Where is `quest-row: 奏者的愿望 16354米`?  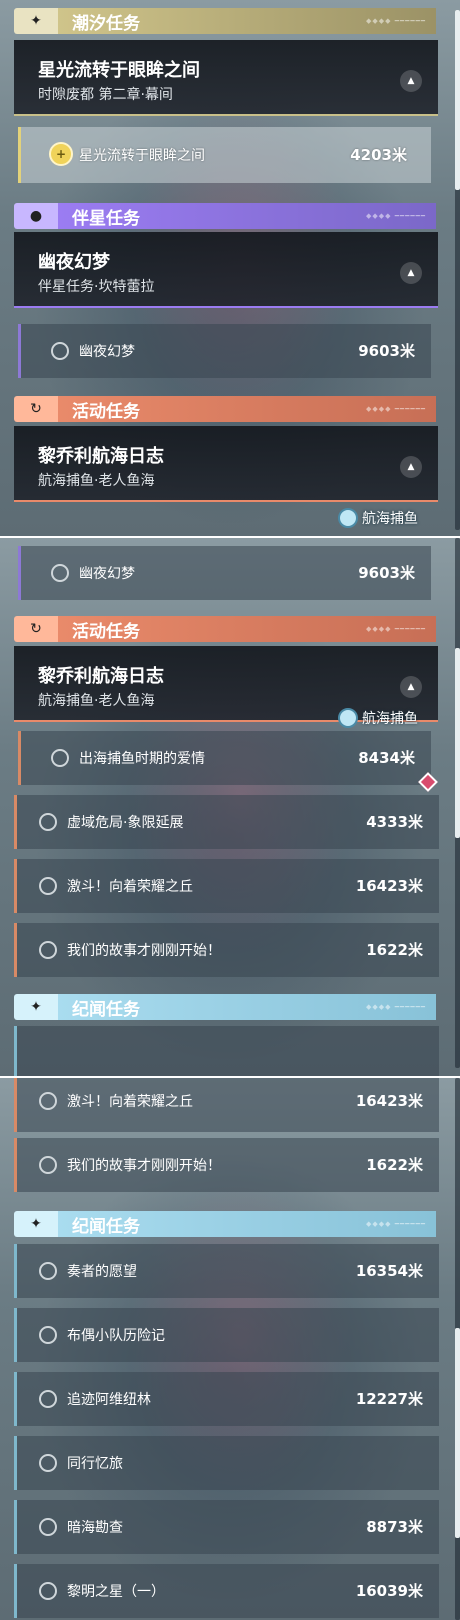 quest-row: 奏者的愿望 16354米 is located at coordinates (226, 1271).